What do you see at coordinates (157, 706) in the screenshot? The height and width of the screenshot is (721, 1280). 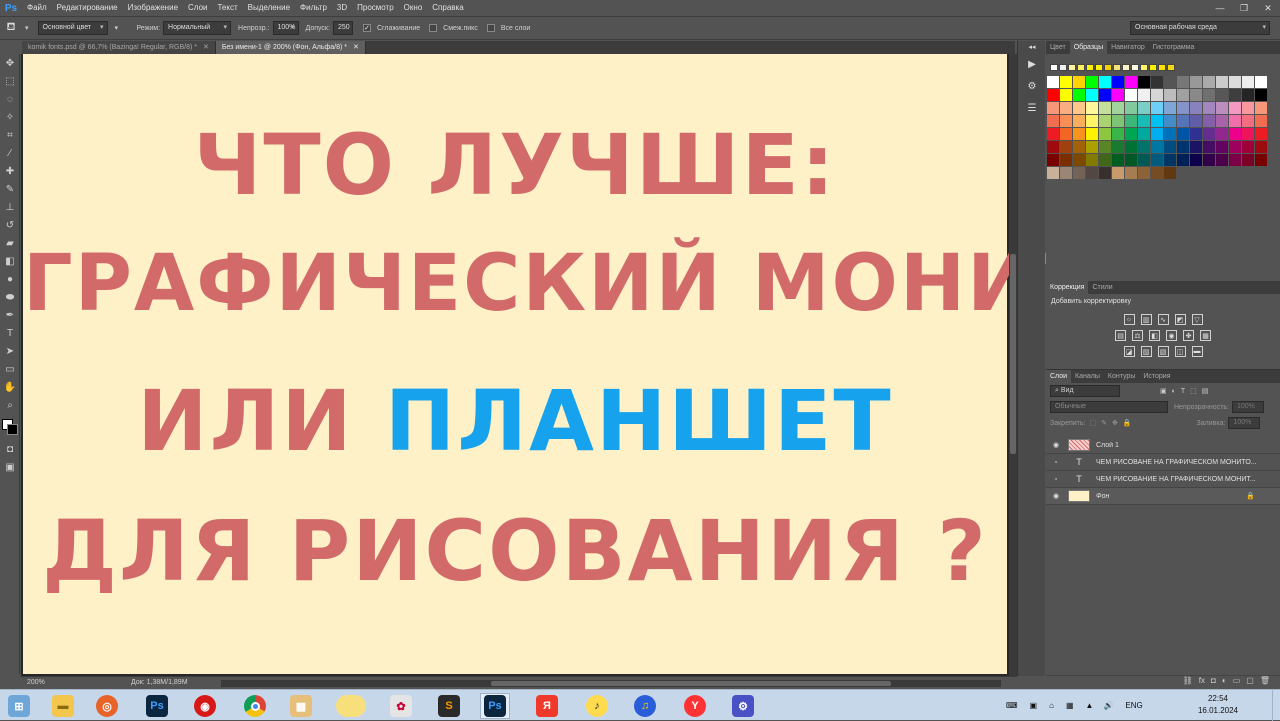 I see `taskbar-photoshop: Ps` at bounding box center [157, 706].